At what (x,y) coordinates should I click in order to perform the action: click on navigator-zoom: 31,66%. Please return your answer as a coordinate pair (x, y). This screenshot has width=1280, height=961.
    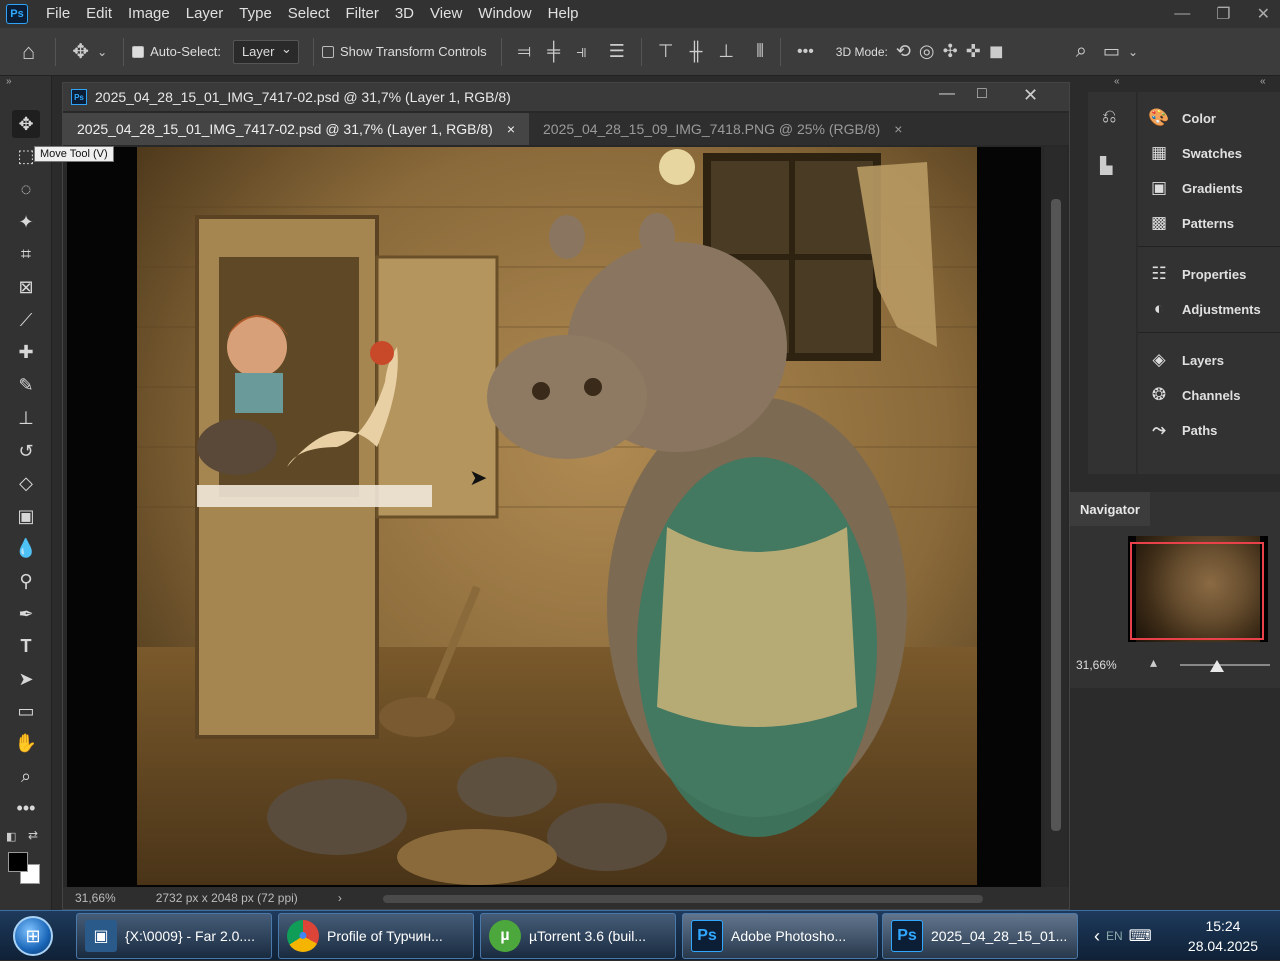
    Looking at the image, I should click on (1096, 665).